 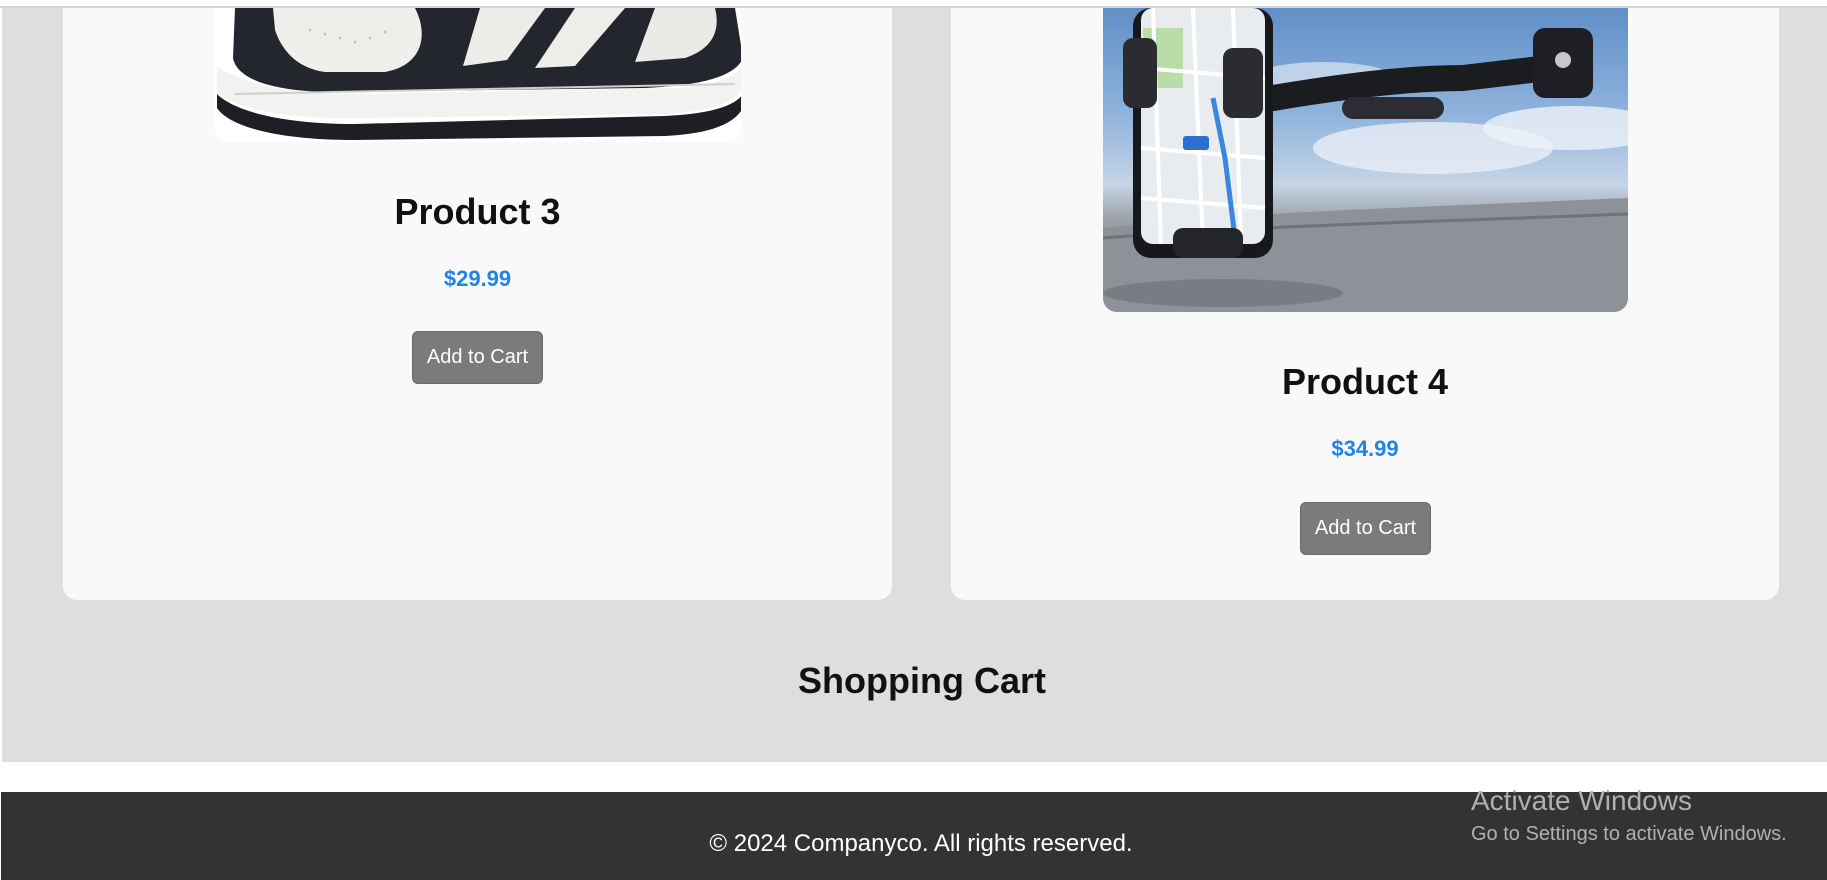 I want to click on product-image-sneaker, so click(x=478, y=75).